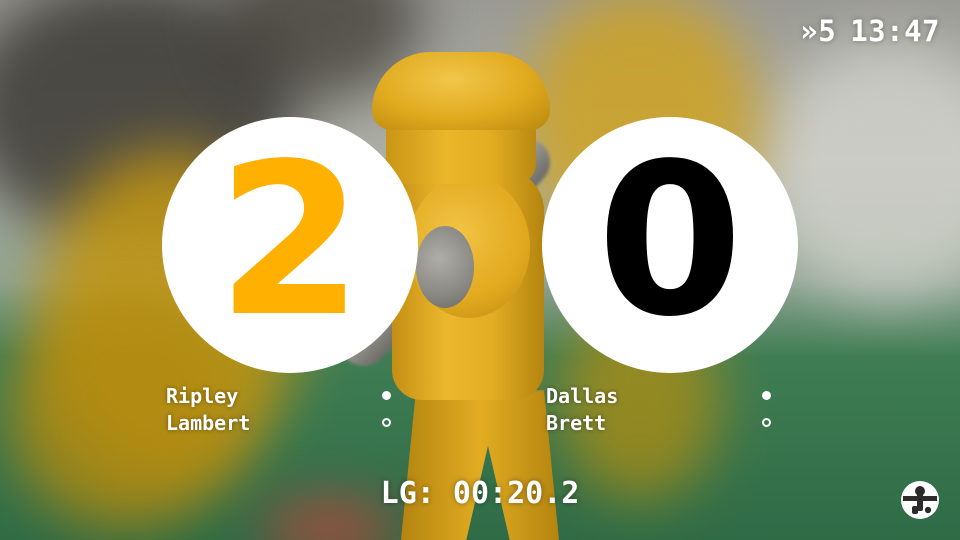  What do you see at coordinates (895, 31) in the screenshot?
I see `clock: 13:47` at bounding box center [895, 31].